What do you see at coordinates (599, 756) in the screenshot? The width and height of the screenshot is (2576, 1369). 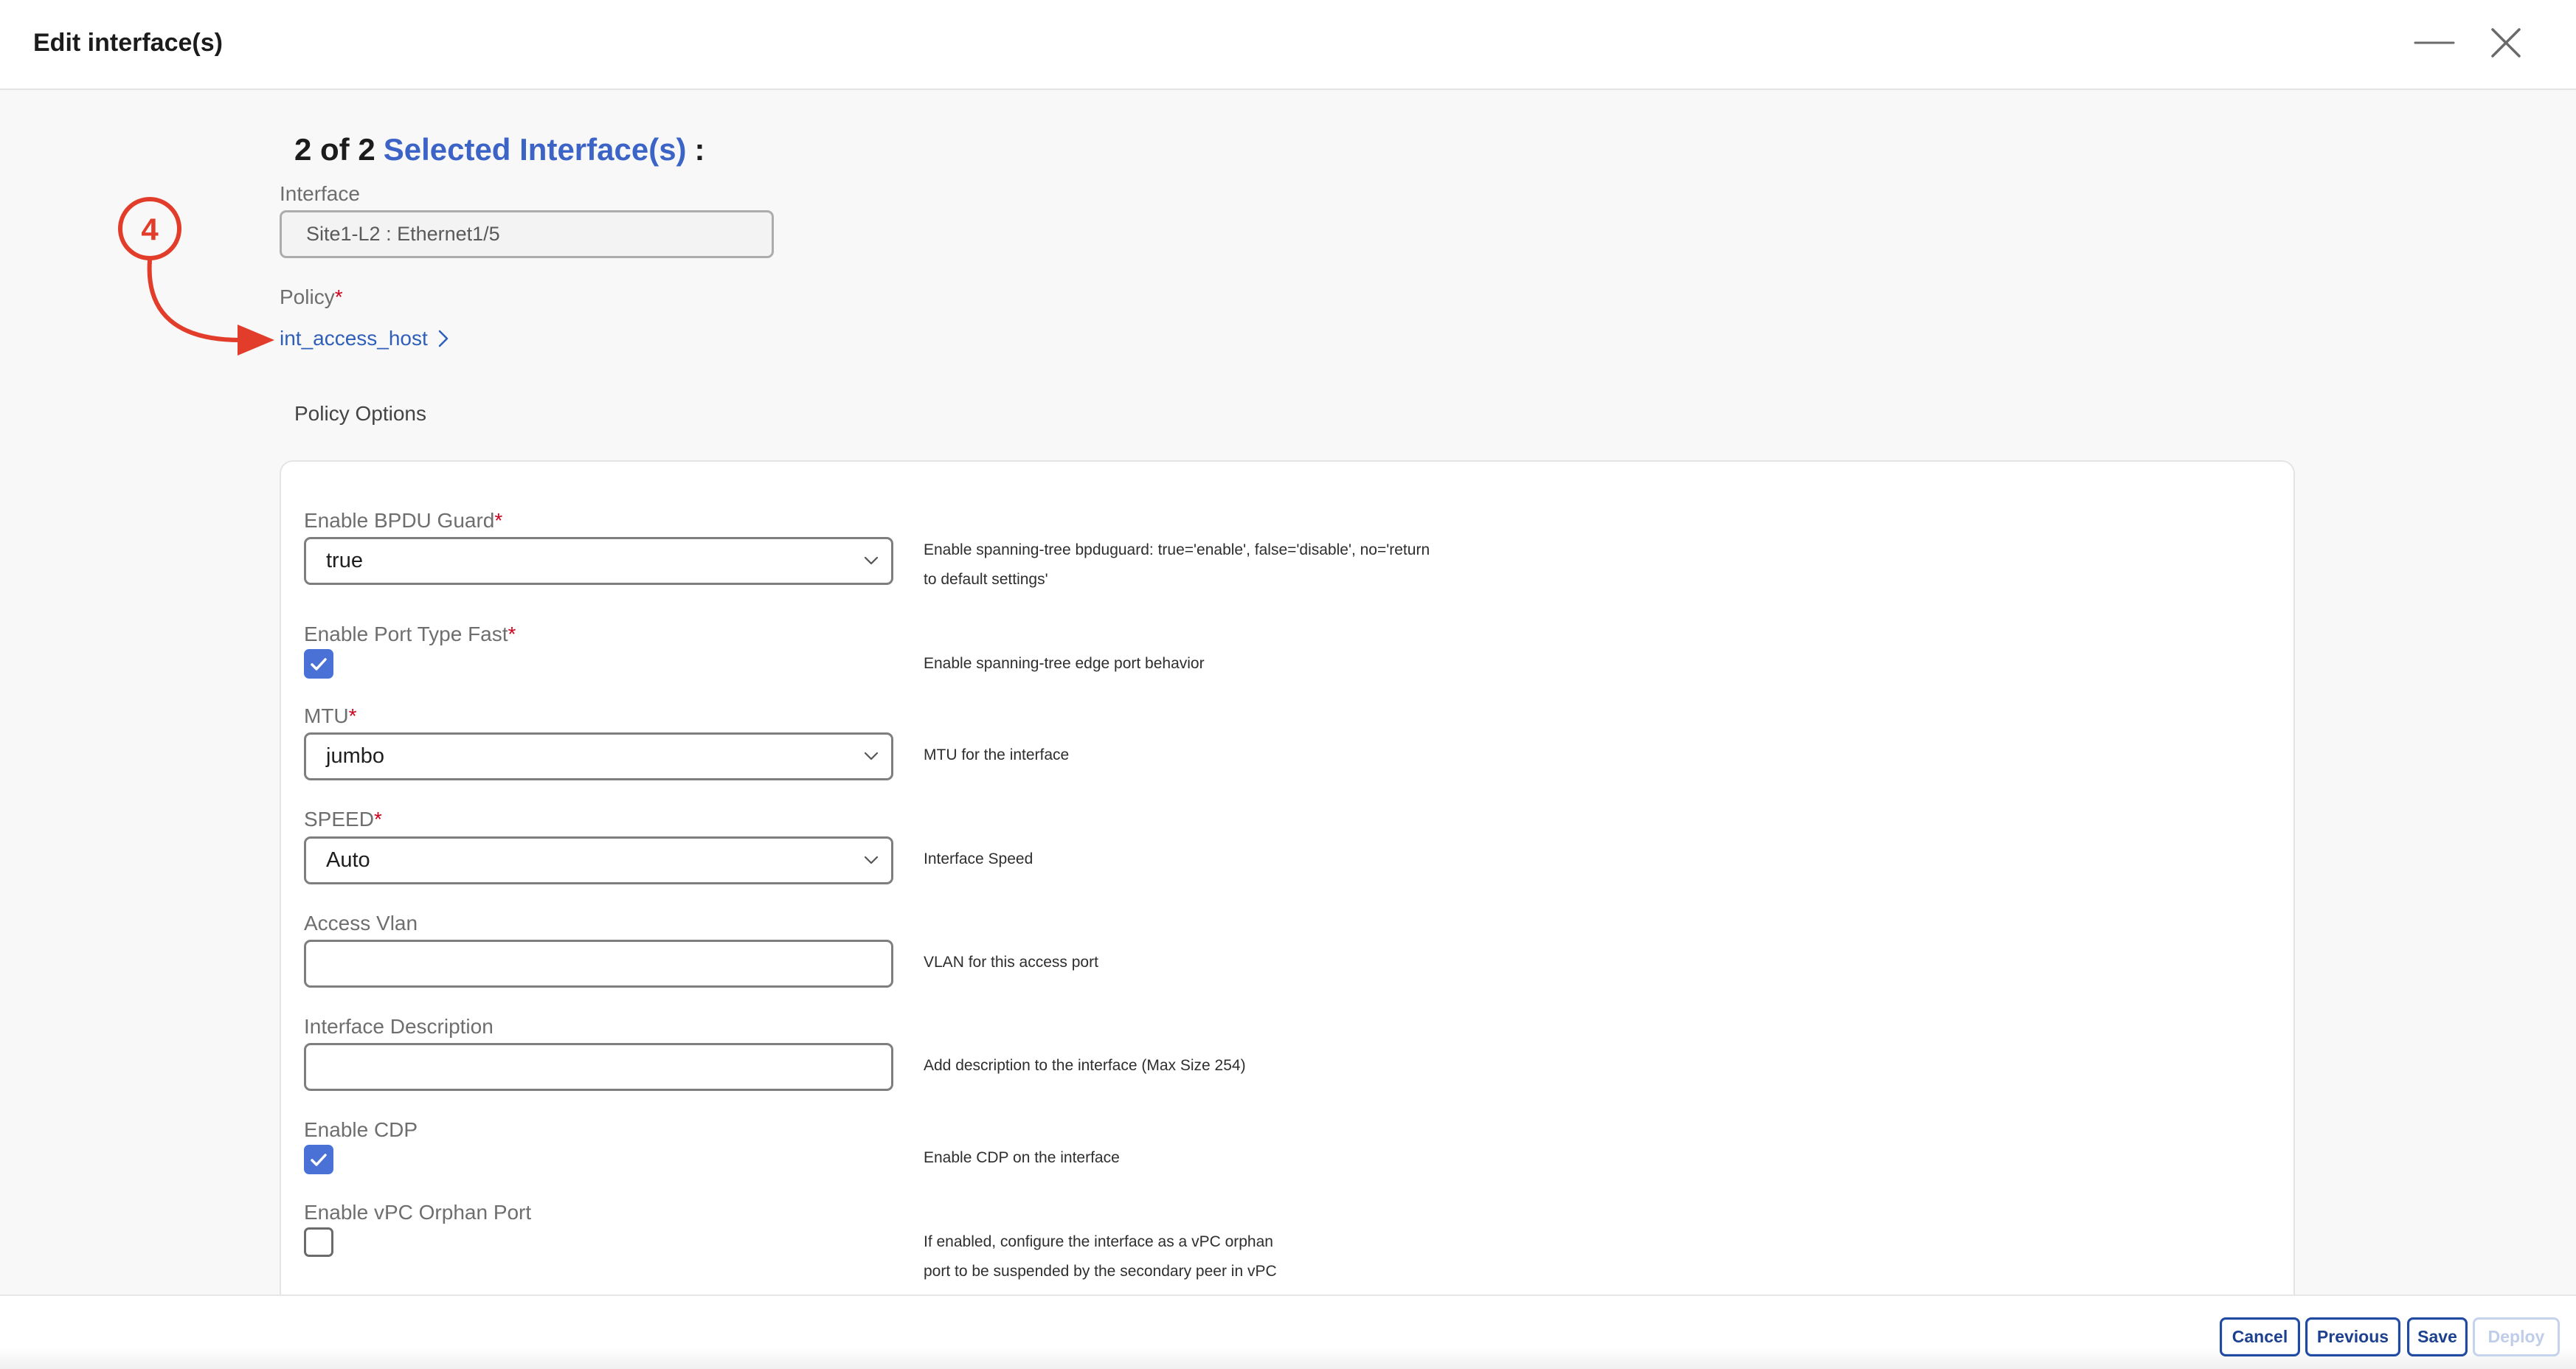 I see `mtu-select: jumbo` at bounding box center [599, 756].